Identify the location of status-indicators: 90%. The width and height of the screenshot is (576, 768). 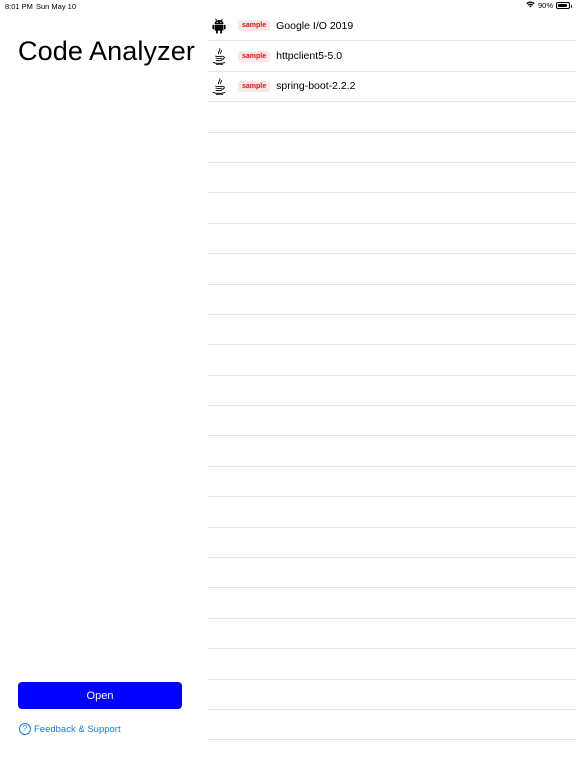
(549, 5).